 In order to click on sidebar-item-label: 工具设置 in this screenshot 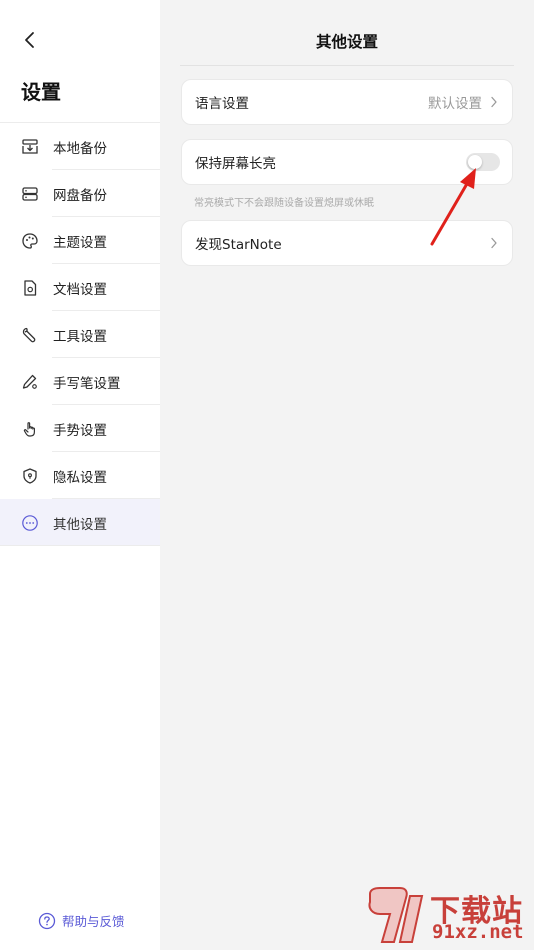, I will do `click(80, 336)`.